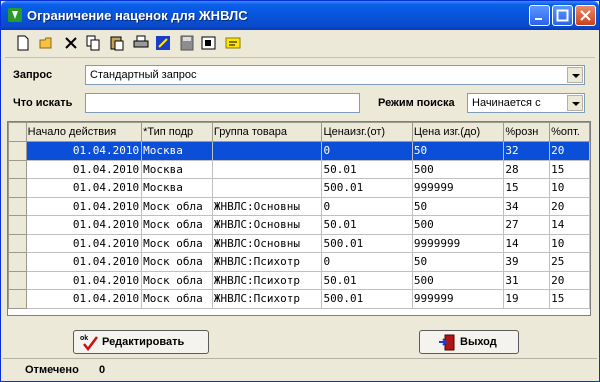 The width and height of the screenshot is (600, 382). I want to click on table-row: 01.04.2010 Москва 50.01 500 28 15, so click(299, 169).